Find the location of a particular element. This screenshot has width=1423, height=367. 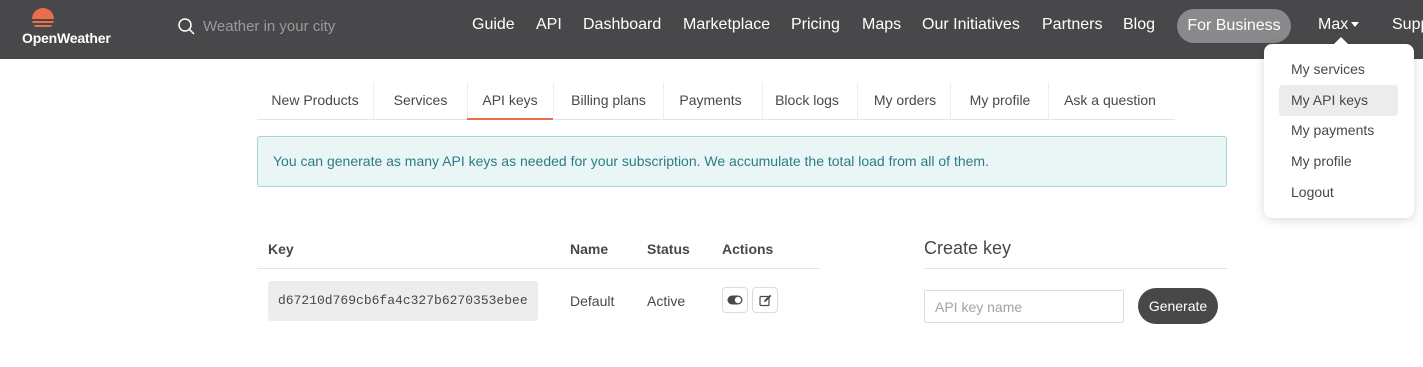

column-header-name: Name is located at coordinates (589, 249).